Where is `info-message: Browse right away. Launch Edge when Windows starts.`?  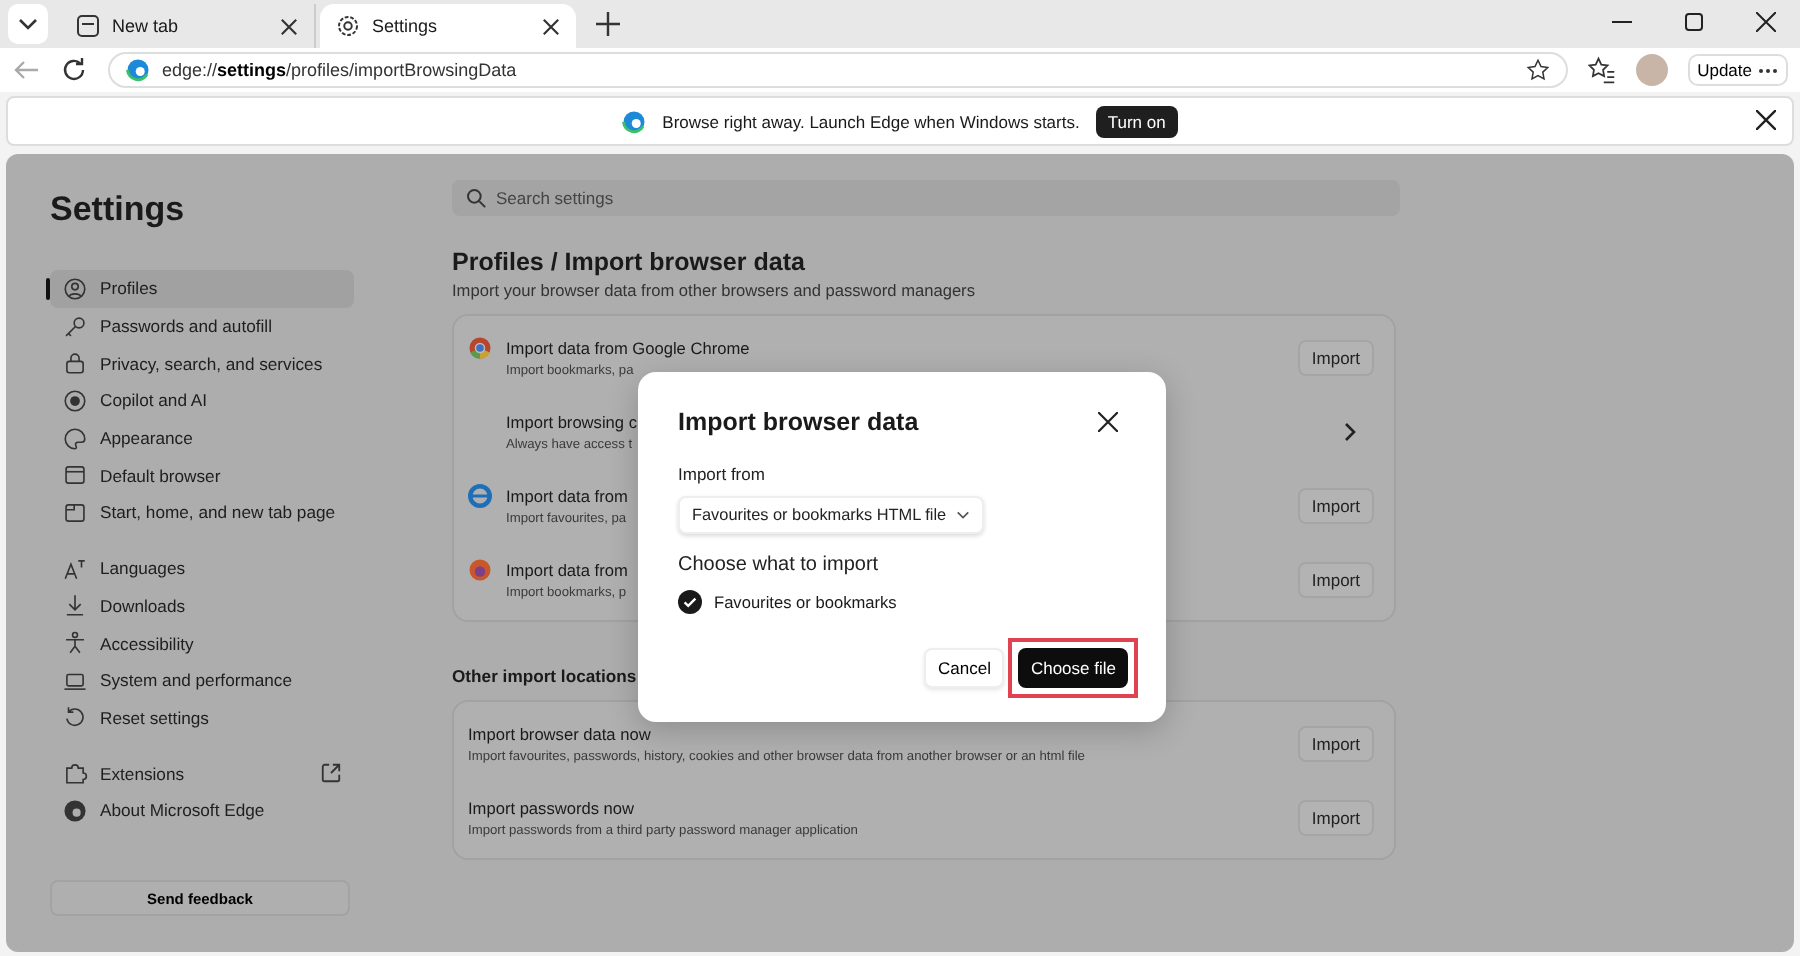 info-message: Browse right away. Launch Edge when Windows starts. is located at coordinates (871, 121).